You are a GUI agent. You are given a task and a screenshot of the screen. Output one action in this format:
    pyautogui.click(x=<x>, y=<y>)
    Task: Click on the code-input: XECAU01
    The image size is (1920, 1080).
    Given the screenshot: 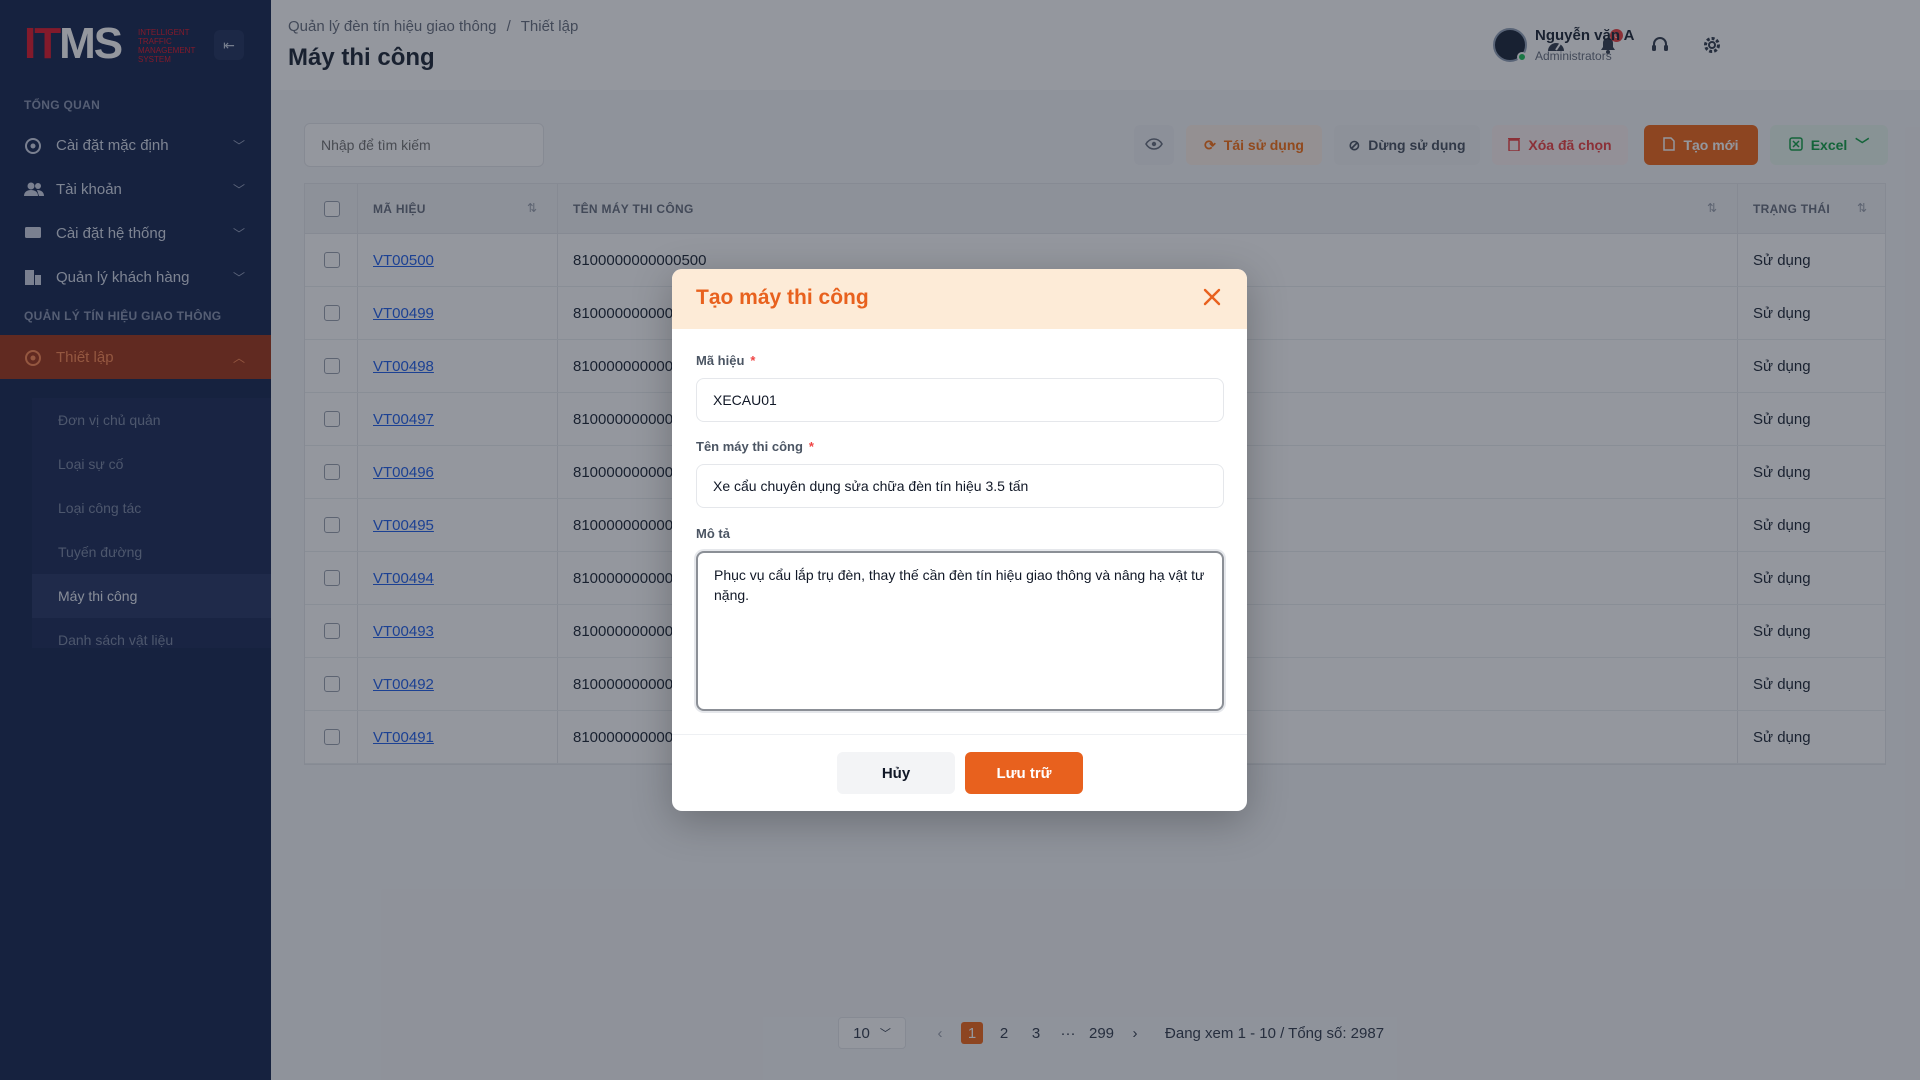 What is the action you would take?
    pyautogui.click(x=960, y=400)
    